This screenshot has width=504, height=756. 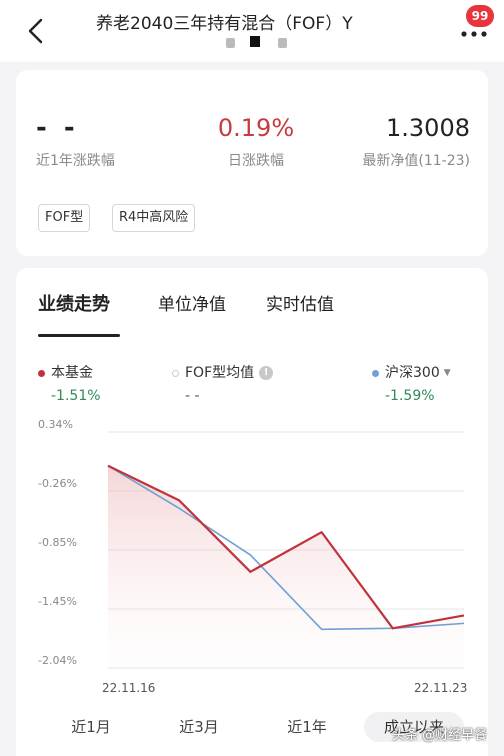 What do you see at coordinates (91, 727) in the screenshot?
I see `range-1m: 近1月` at bounding box center [91, 727].